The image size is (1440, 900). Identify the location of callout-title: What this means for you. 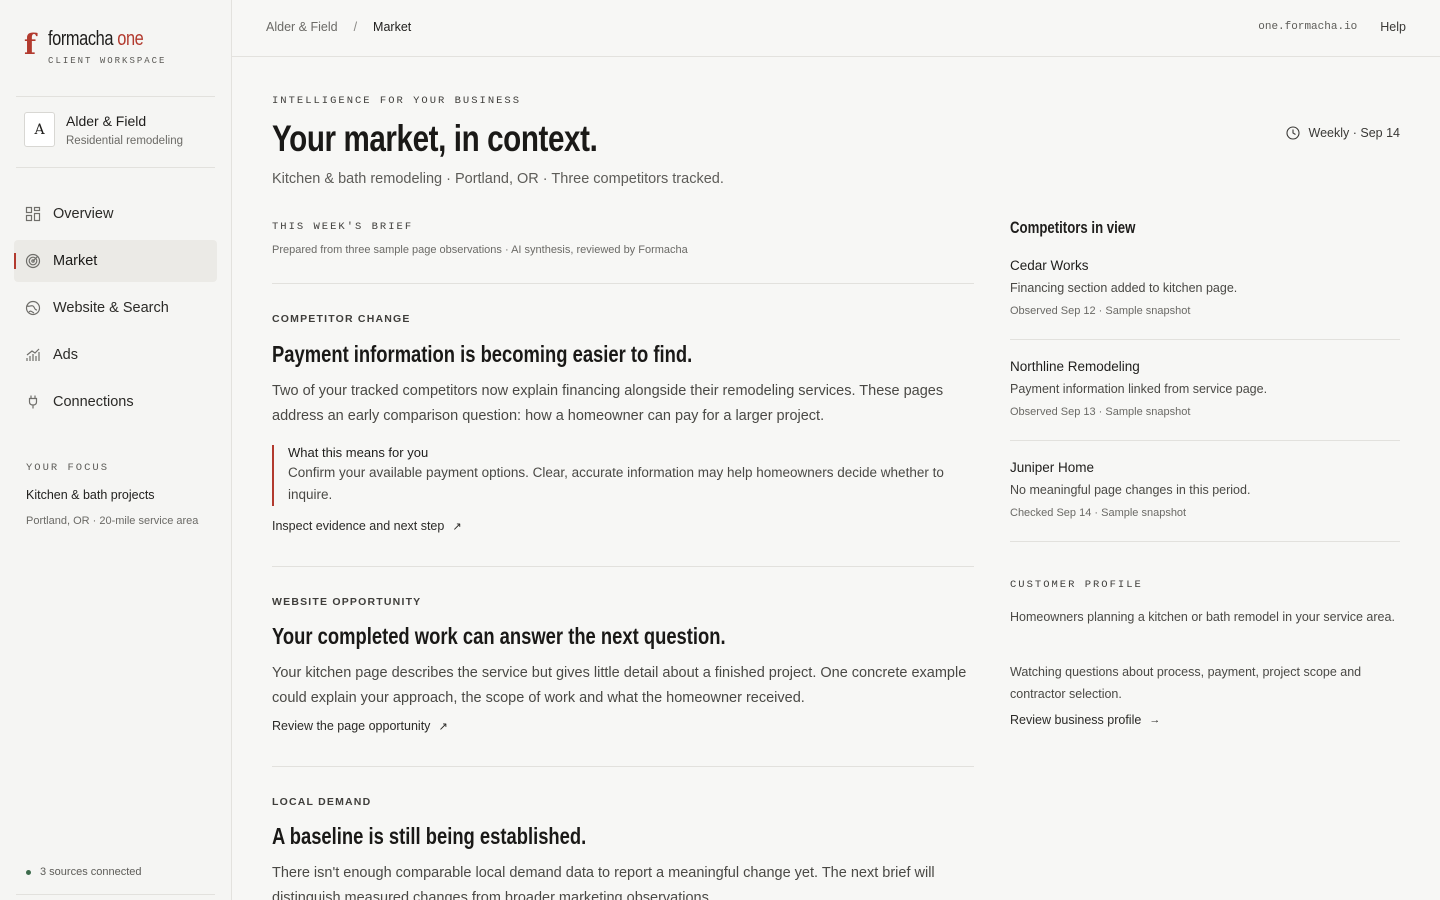
(358, 452).